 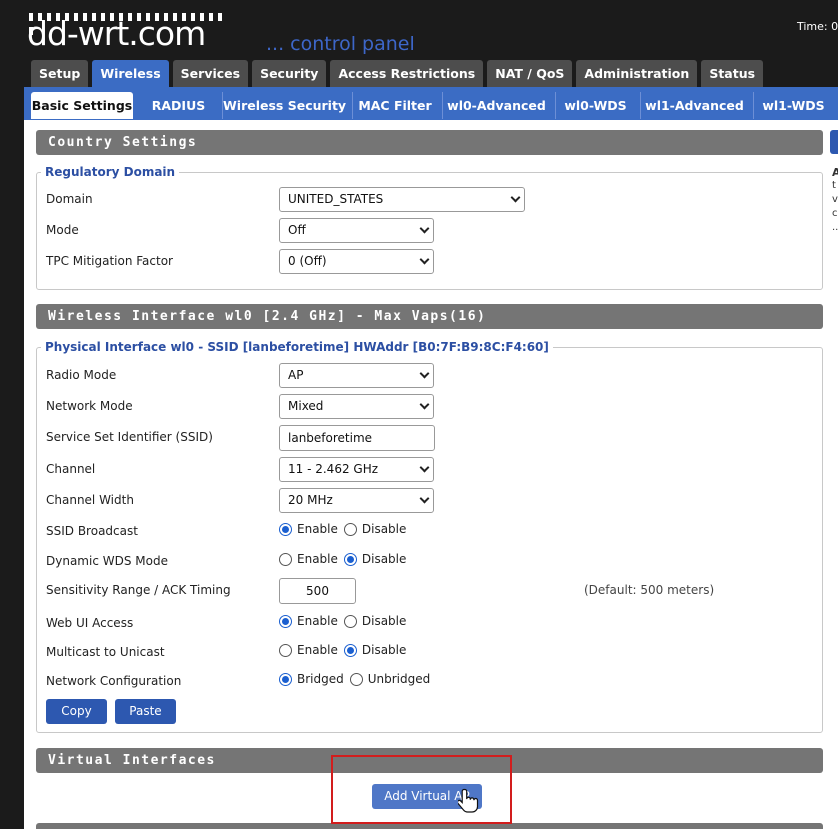 What do you see at coordinates (82, 105) in the screenshot?
I see `subtab-basic-settings: Basic Settings` at bounding box center [82, 105].